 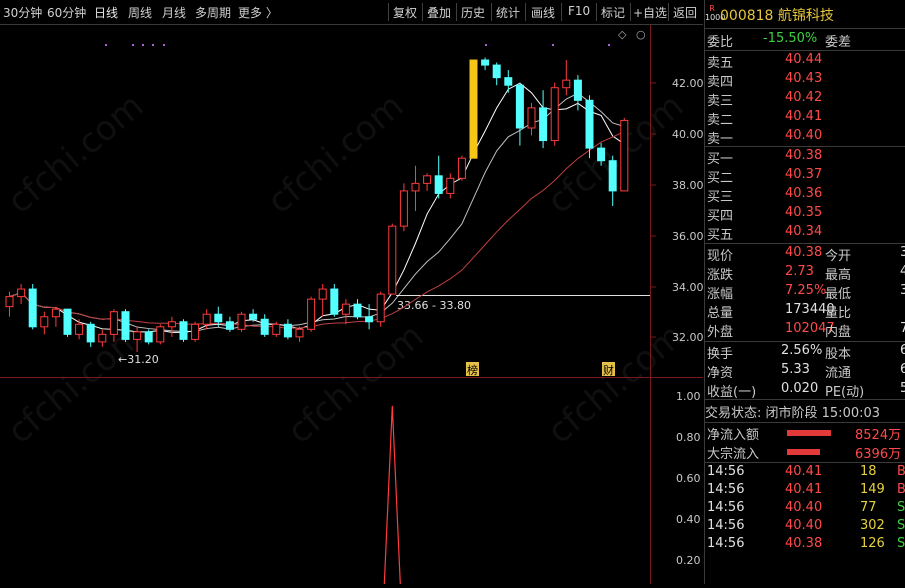 I want to click on bid-row: 买一 40.38, so click(x=805, y=157).